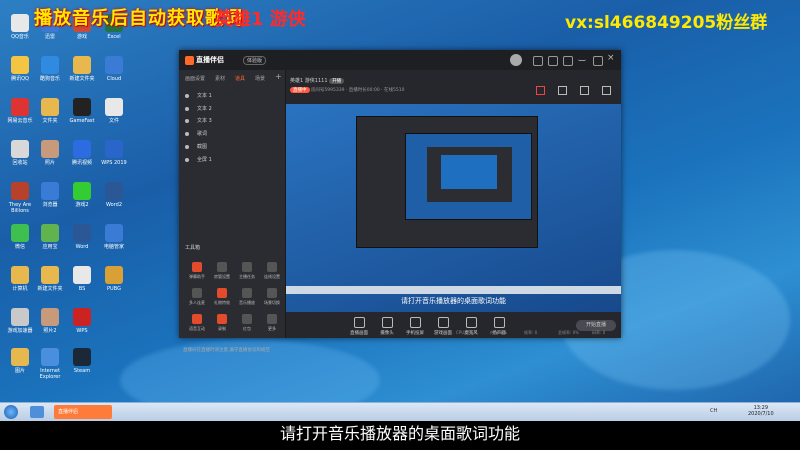  What do you see at coordinates (247, 297) in the screenshot?
I see `tool-item: 音乐播放` at bounding box center [247, 297].